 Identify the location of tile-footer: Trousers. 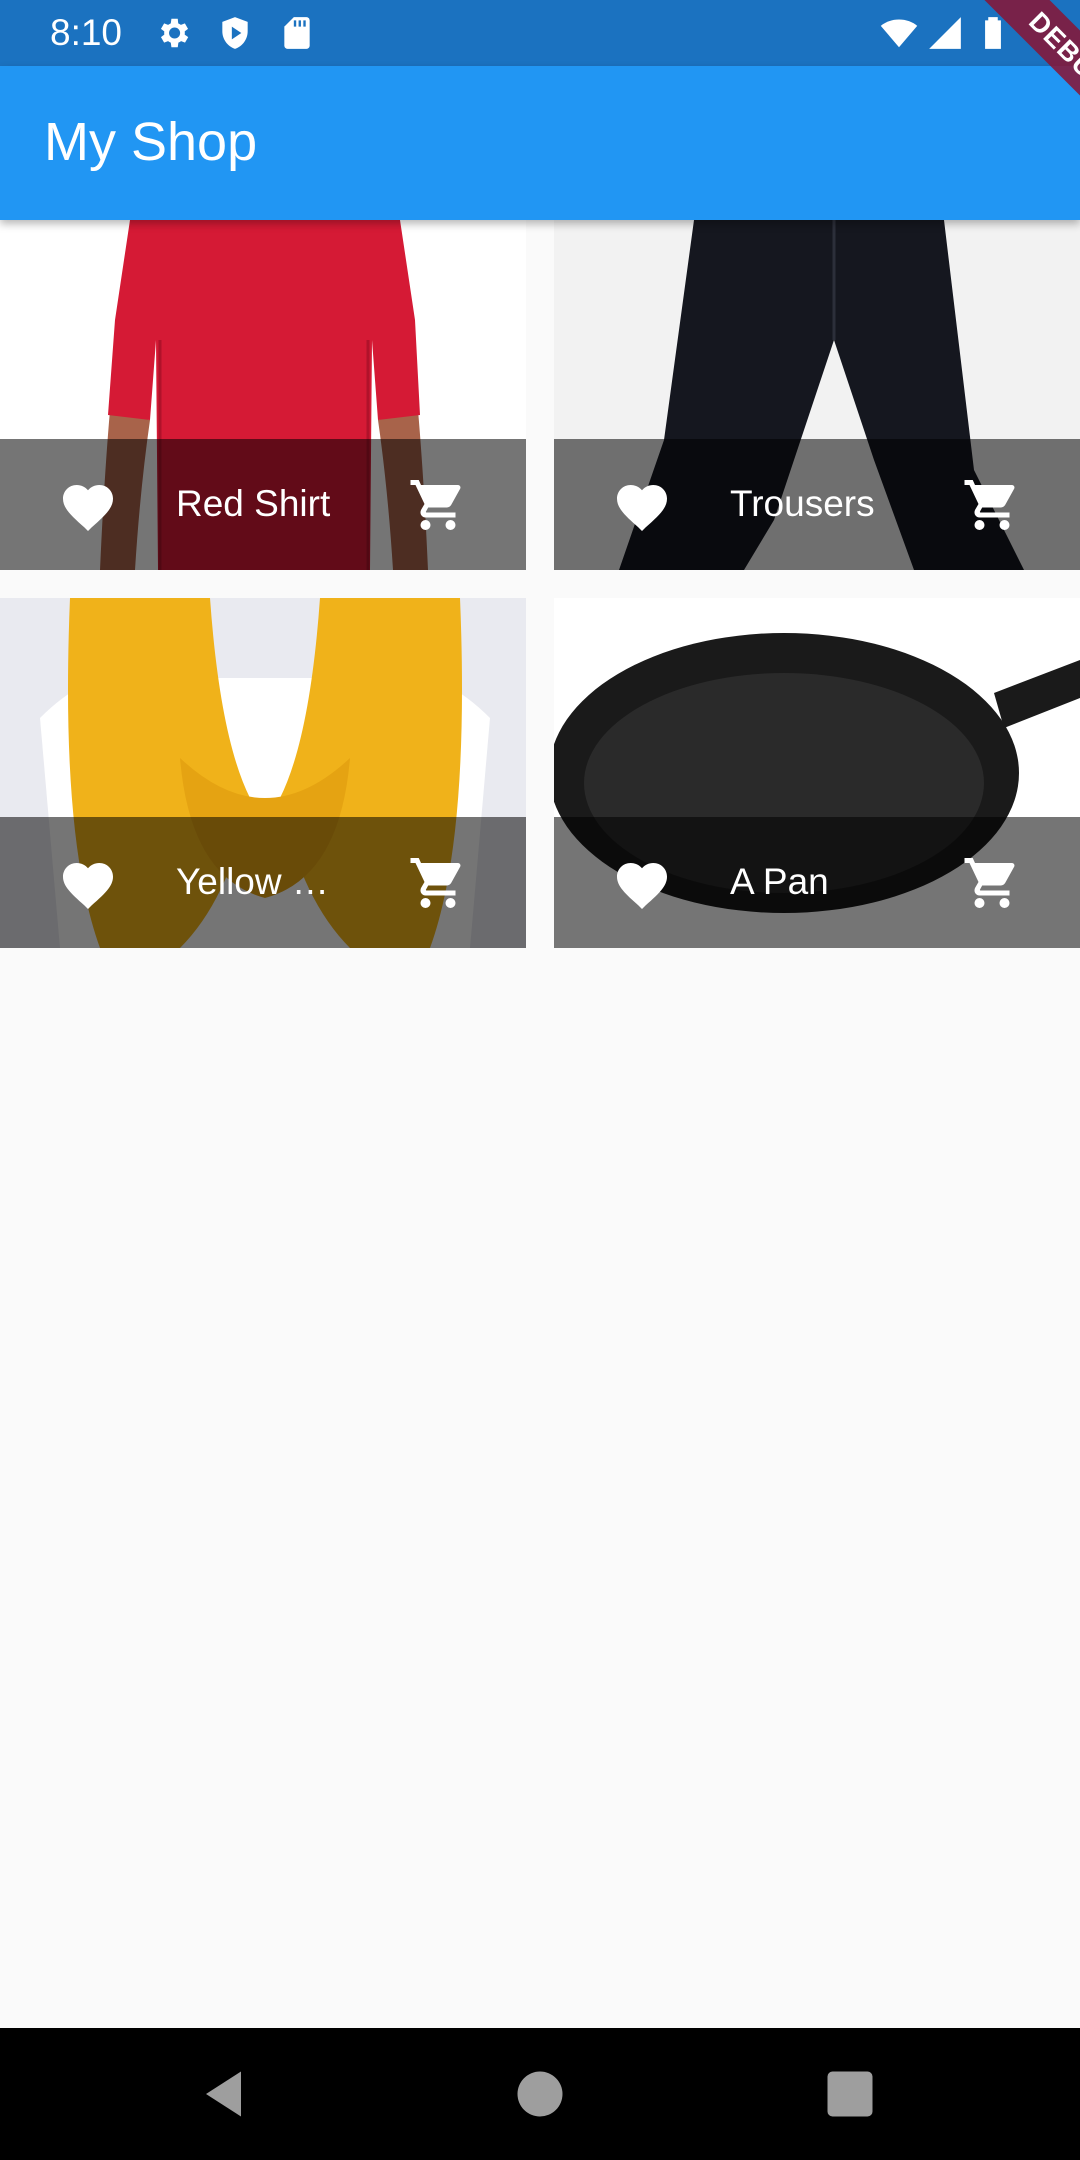
(817, 504).